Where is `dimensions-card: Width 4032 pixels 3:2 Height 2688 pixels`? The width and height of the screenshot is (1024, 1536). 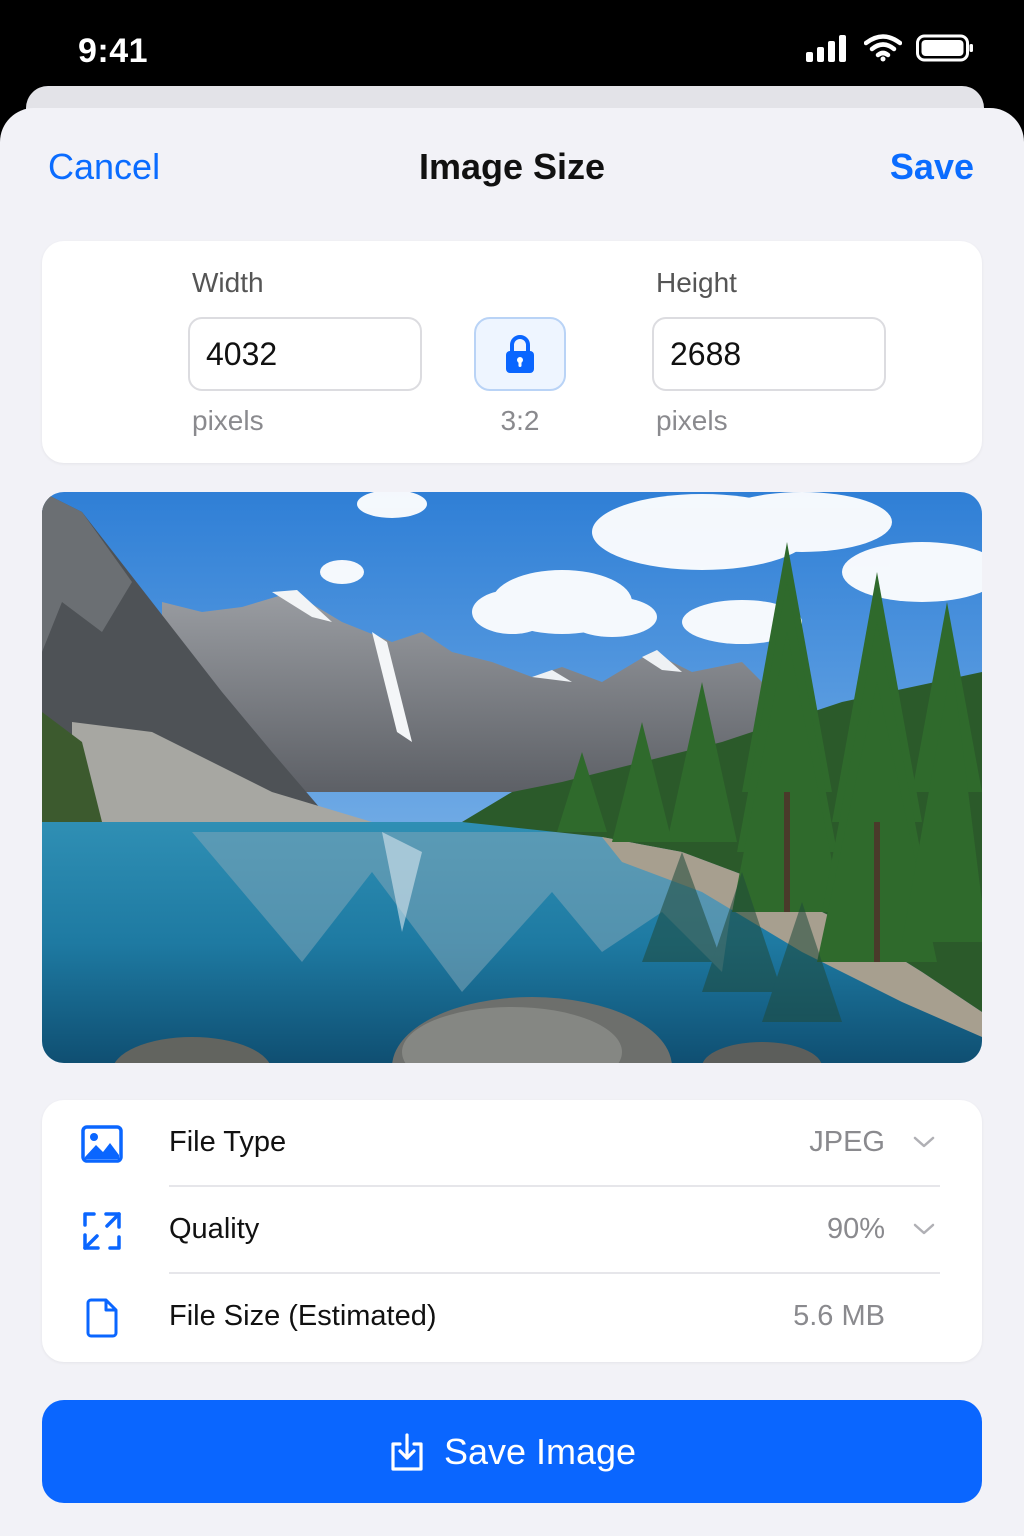
dimensions-card: Width 4032 pixels 3:2 Height 2688 pixels is located at coordinates (512, 352).